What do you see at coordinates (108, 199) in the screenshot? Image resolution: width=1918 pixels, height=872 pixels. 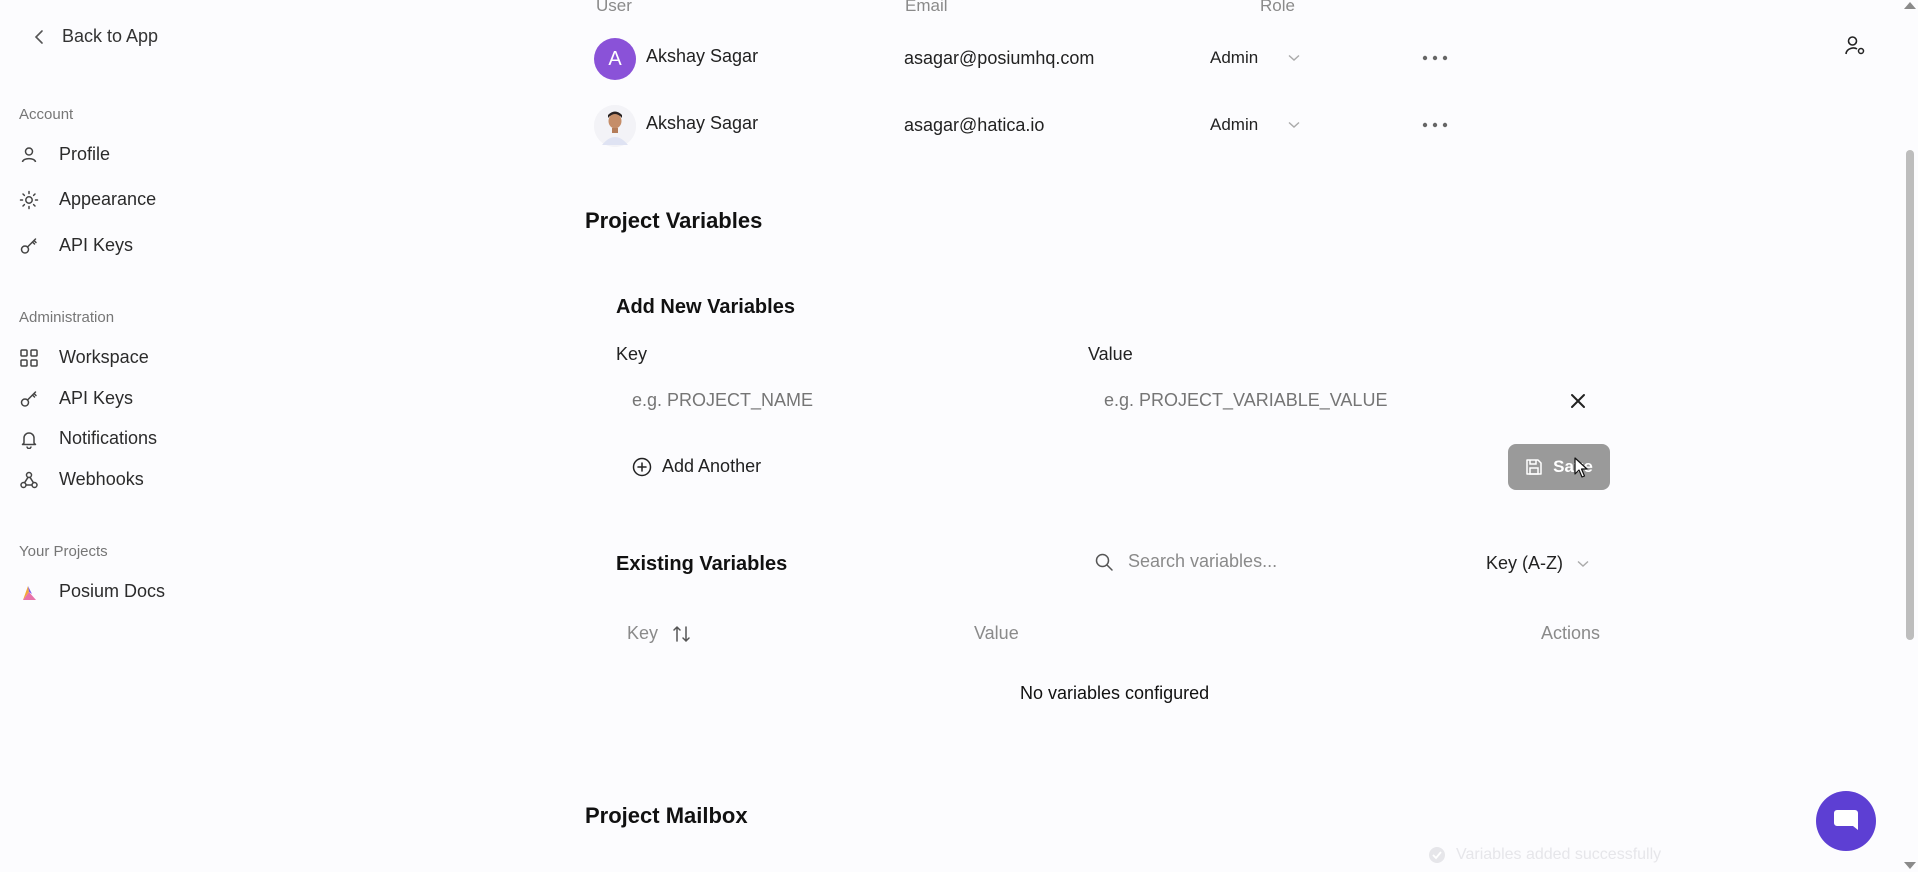 I see `sidebar-item-label: Appearance` at bounding box center [108, 199].